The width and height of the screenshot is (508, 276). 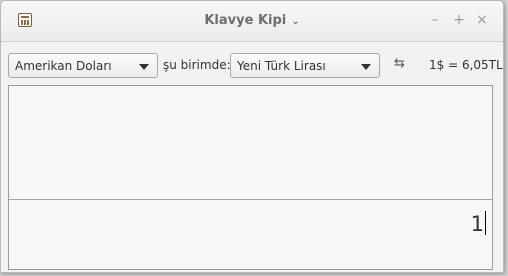 I want to click on expression-input: 1, so click(x=478, y=223).